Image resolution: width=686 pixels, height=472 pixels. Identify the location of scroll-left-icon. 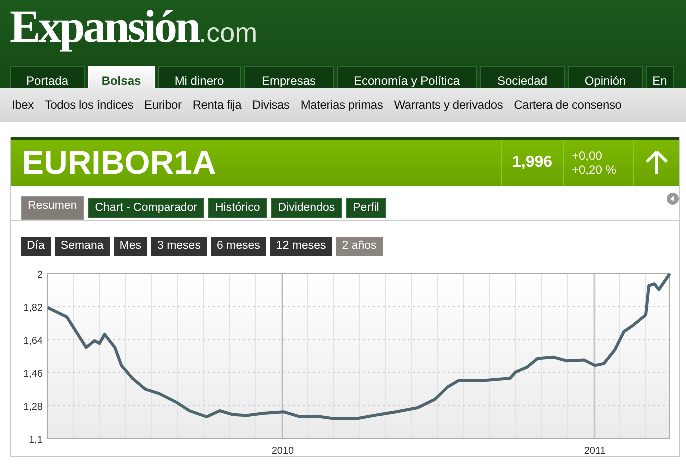
(673, 199).